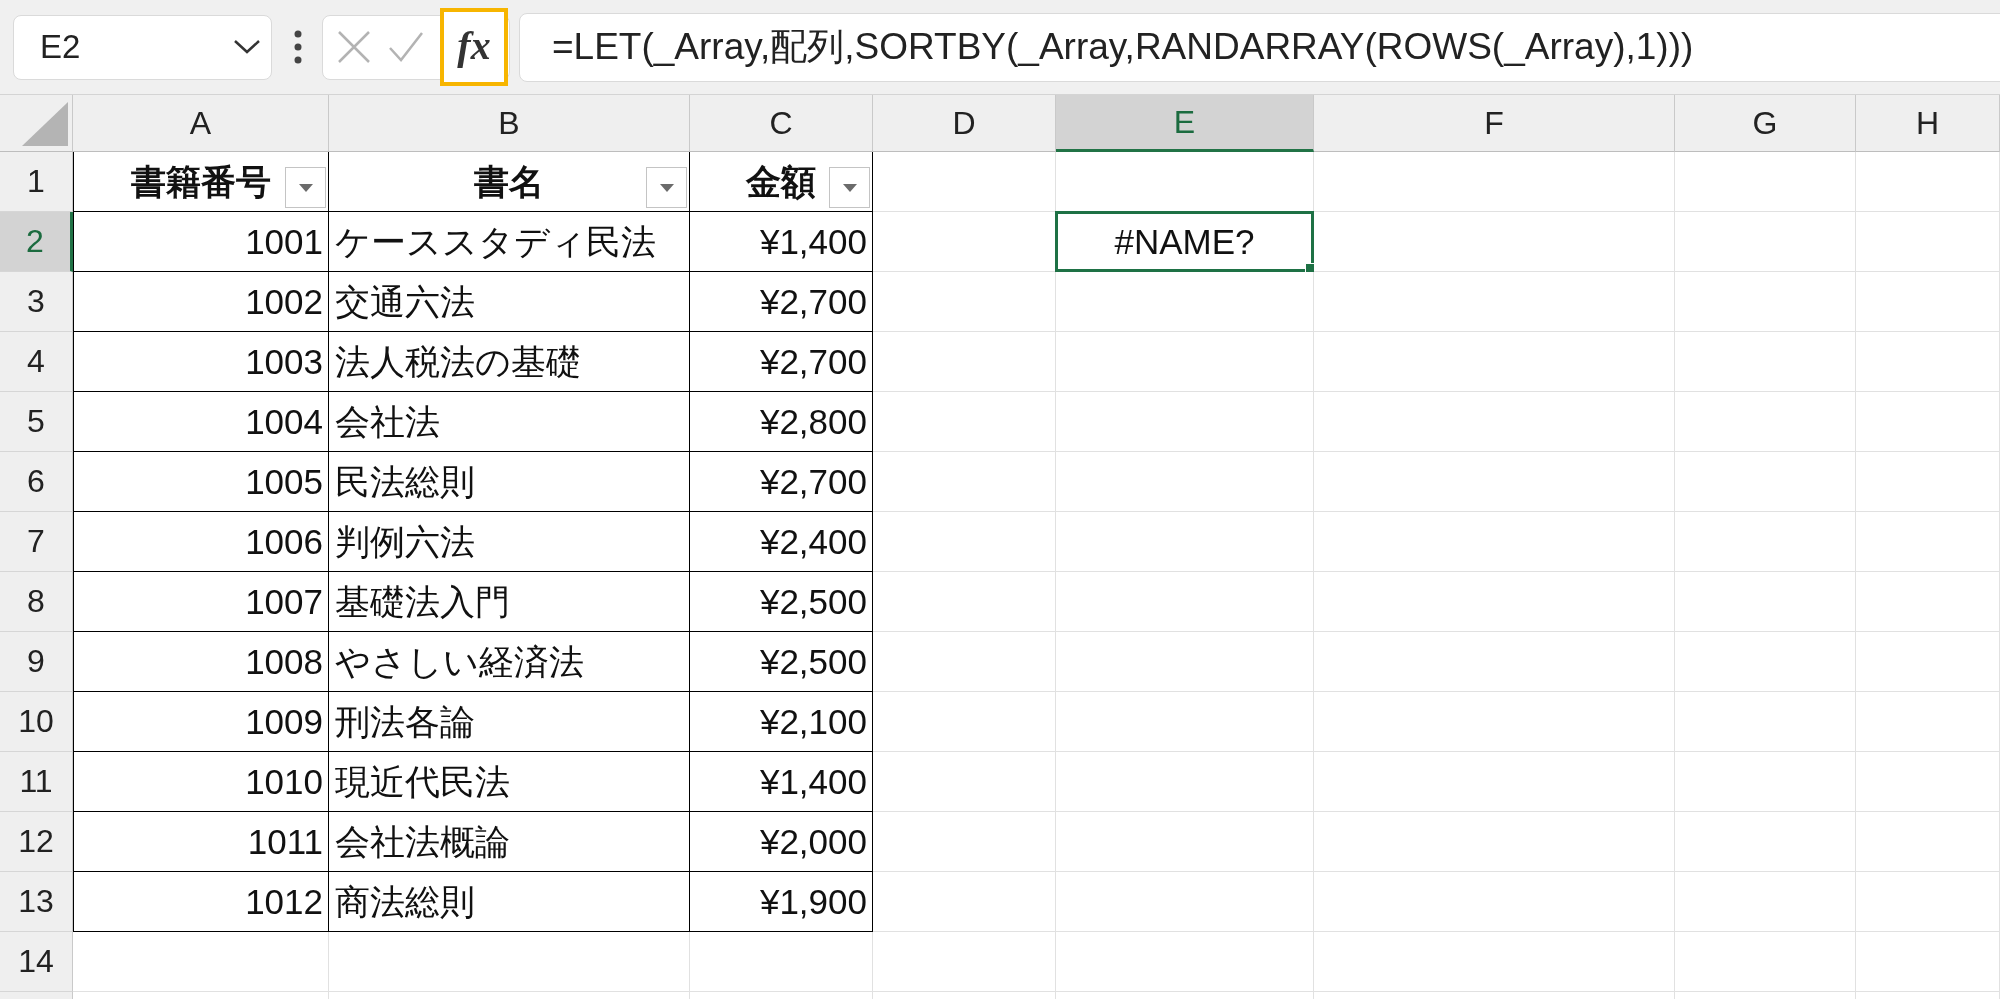 Image resolution: width=2000 pixels, height=999 pixels. I want to click on table-cell: 1002, so click(201, 302).